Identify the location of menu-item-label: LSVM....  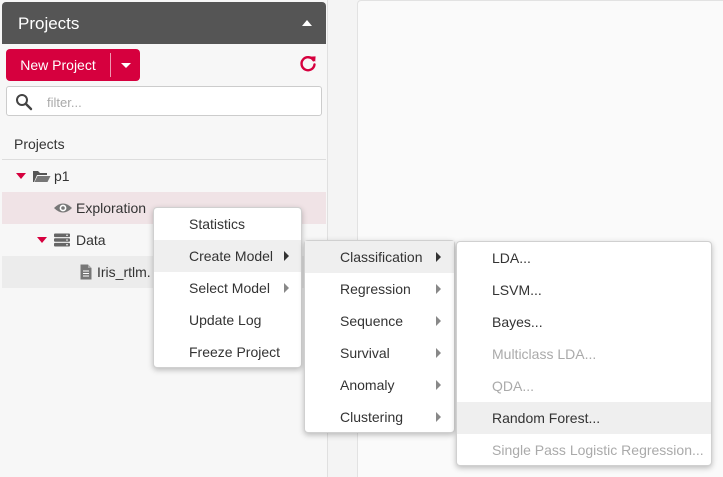
(517, 290).